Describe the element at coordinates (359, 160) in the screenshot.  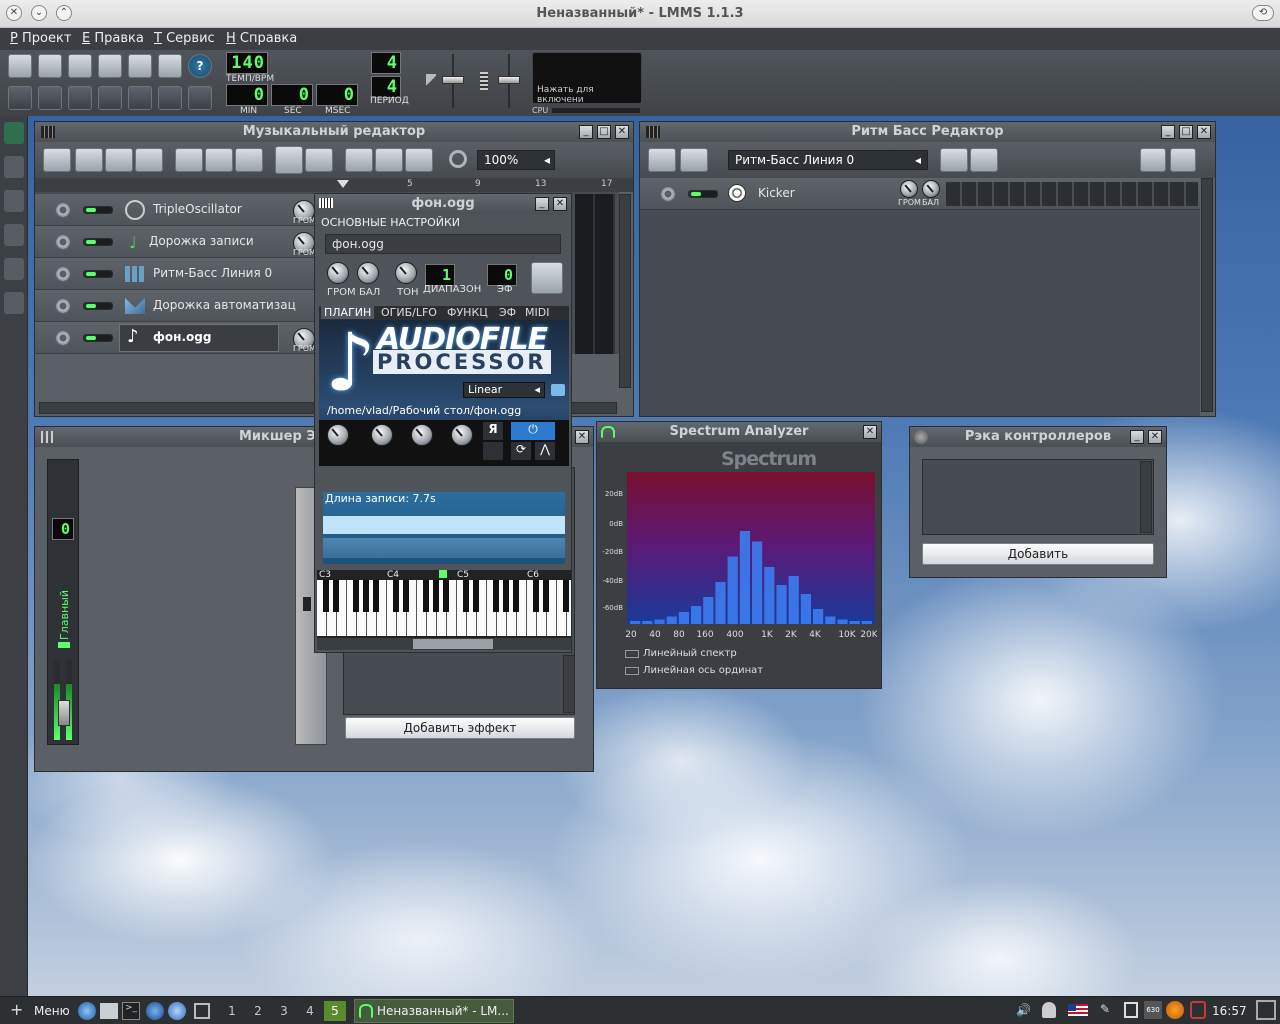
I see `auto-scroll-button` at that location.